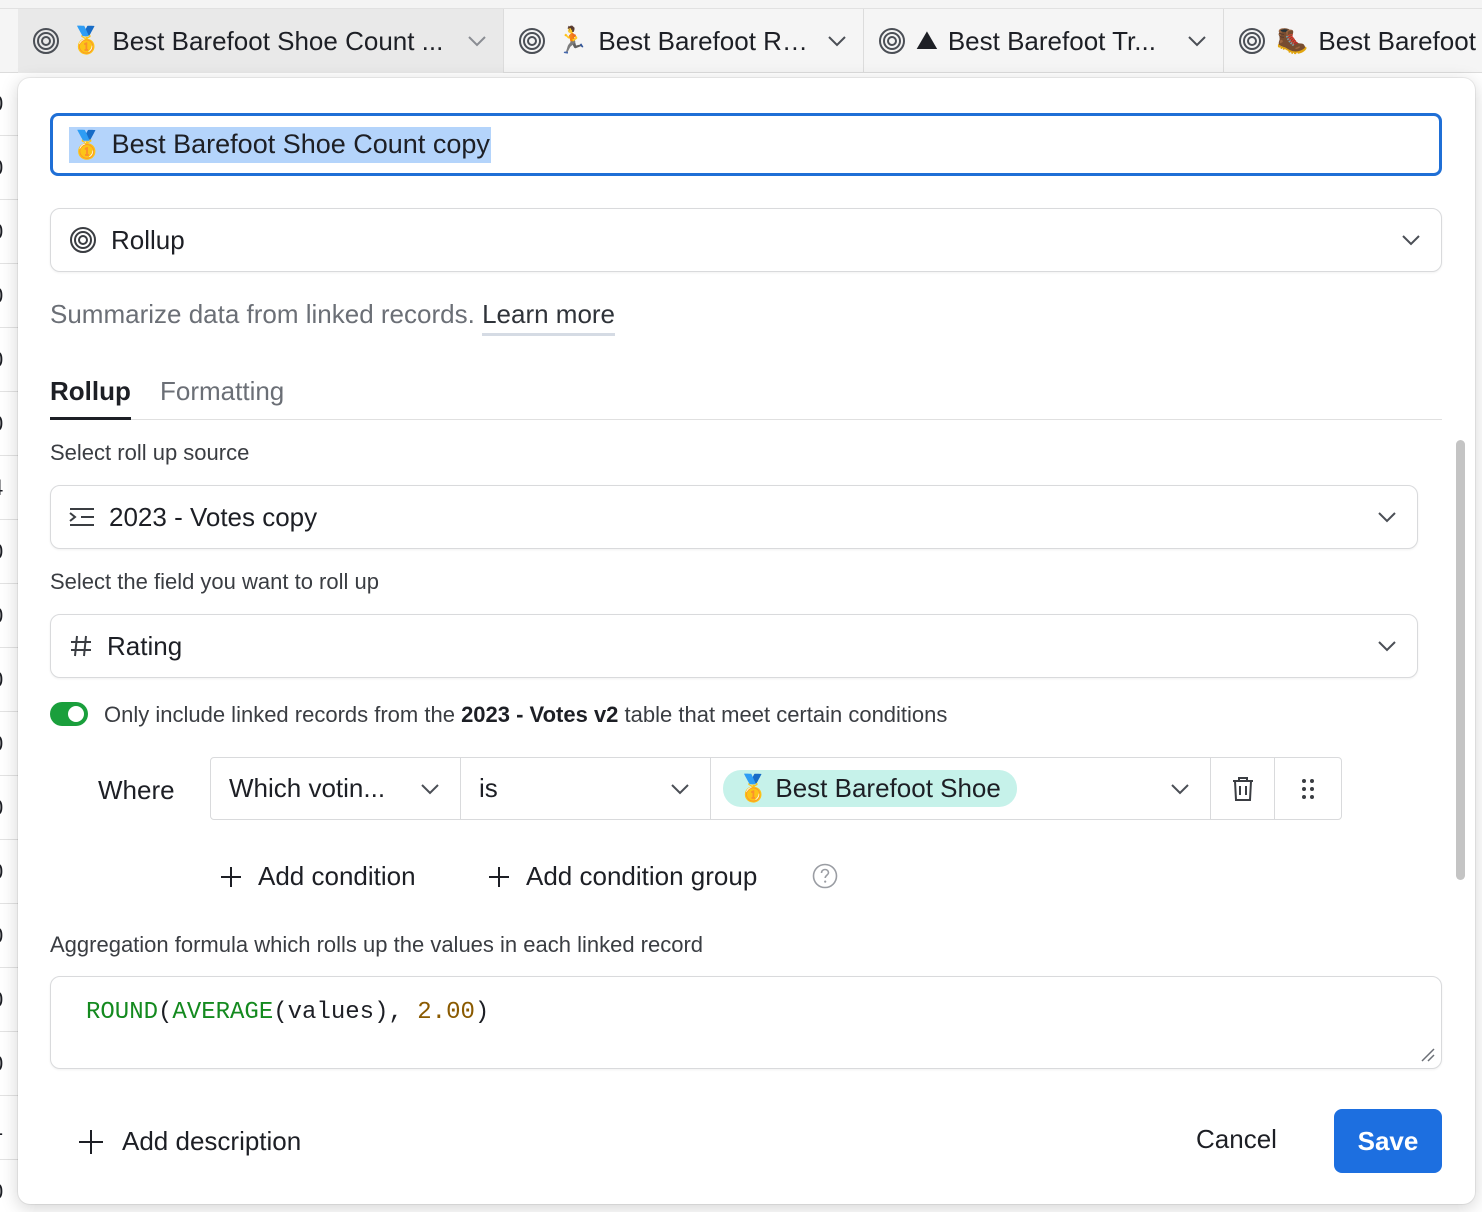 This screenshot has width=1482, height=1212. What do you see at coordinates (746, 240) in the screenshot?
I see `field-type-select: Rollup` at bounding box center [746, 240].